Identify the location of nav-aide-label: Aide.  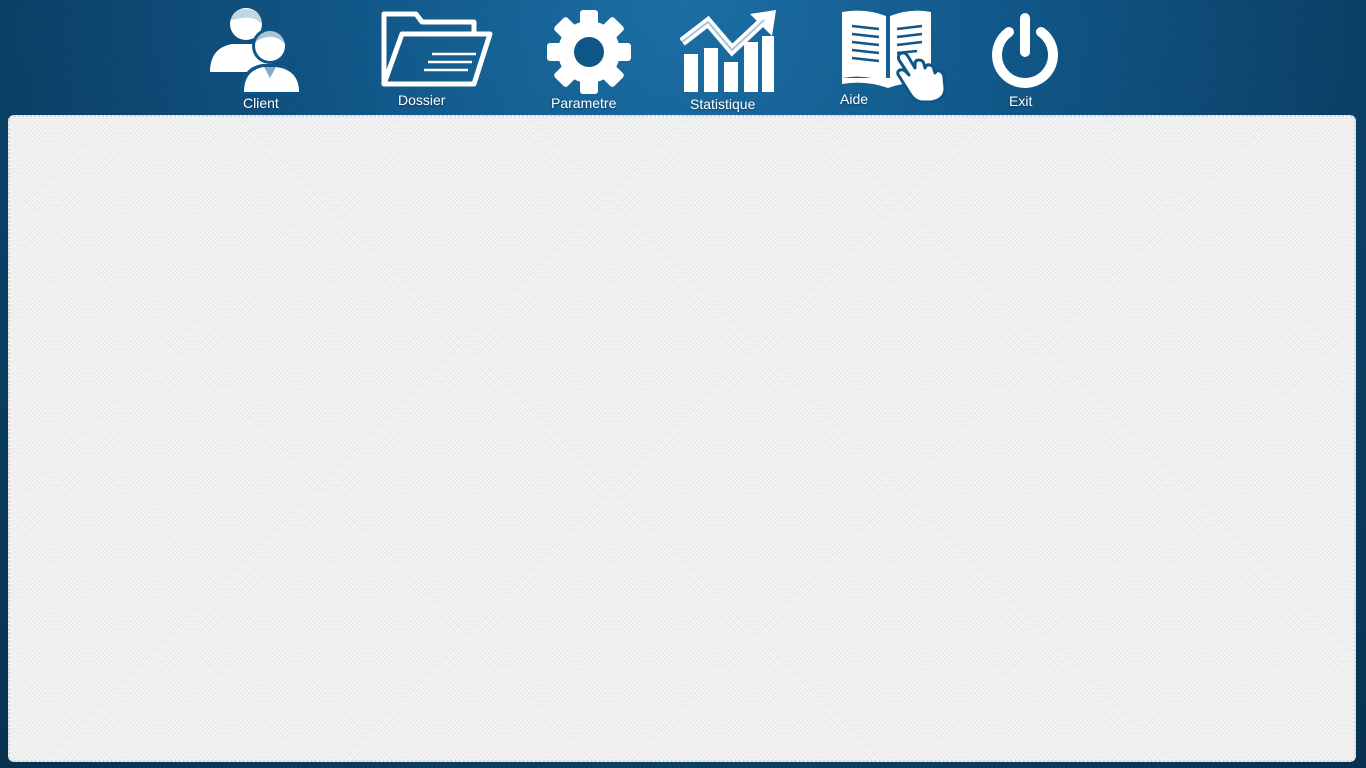
(854, 99).